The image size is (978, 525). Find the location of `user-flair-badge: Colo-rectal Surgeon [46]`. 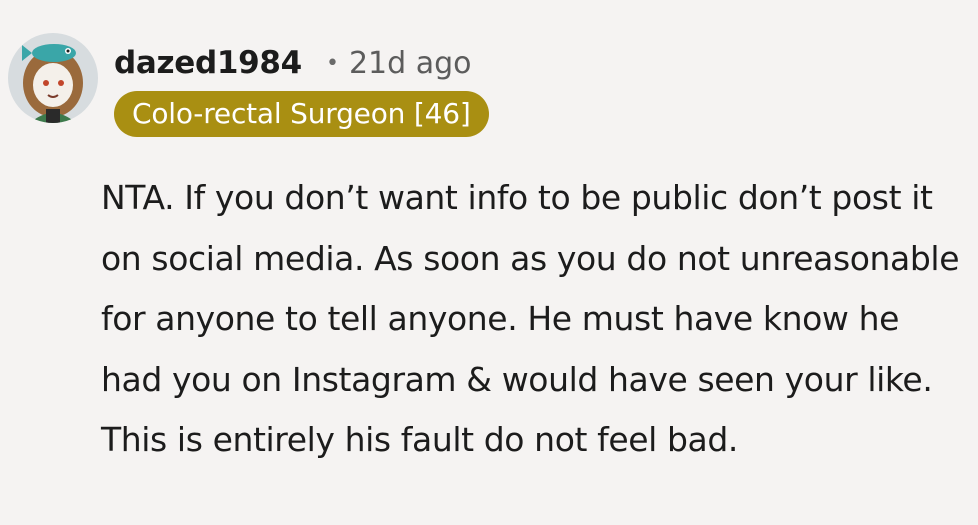

user-flair-badge: Colo-rectal Surgeon [46] is located at coordinates (301, 114).